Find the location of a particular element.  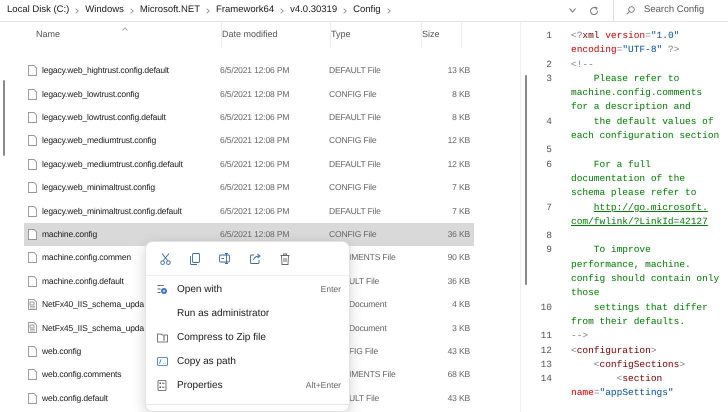

code-token: "1.0" is located at coordinates (665, 35).